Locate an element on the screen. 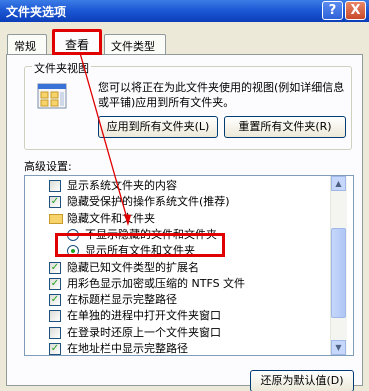  help-button: ? is located at coordinates (332, 10).